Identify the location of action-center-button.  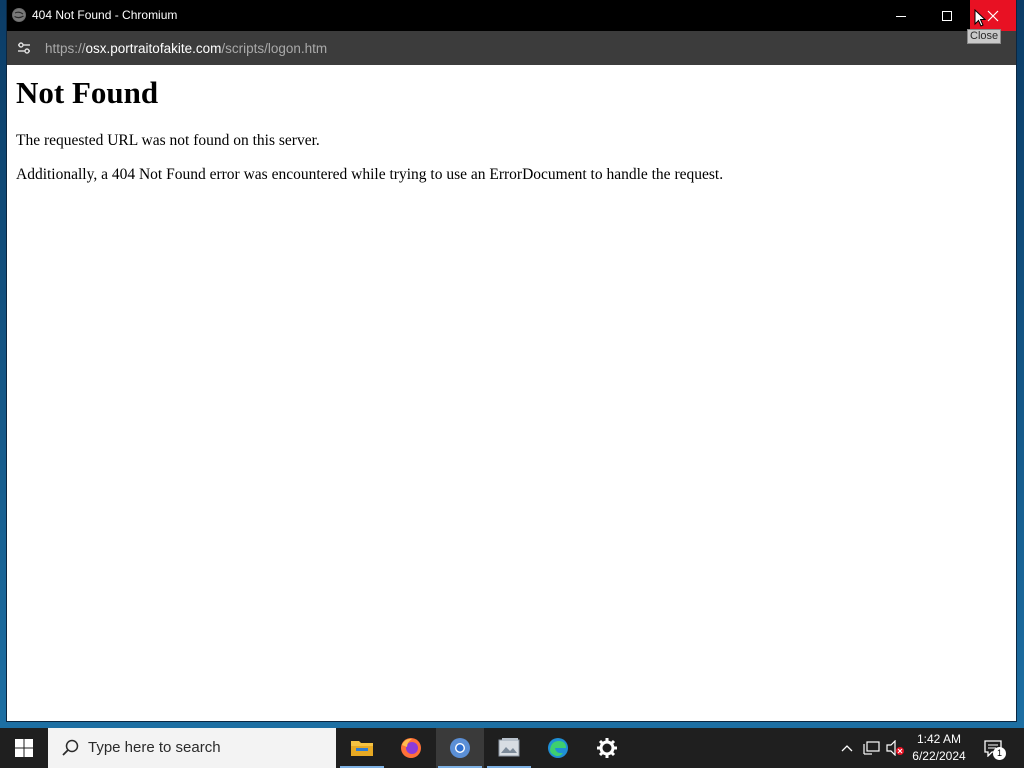
(993, 748).